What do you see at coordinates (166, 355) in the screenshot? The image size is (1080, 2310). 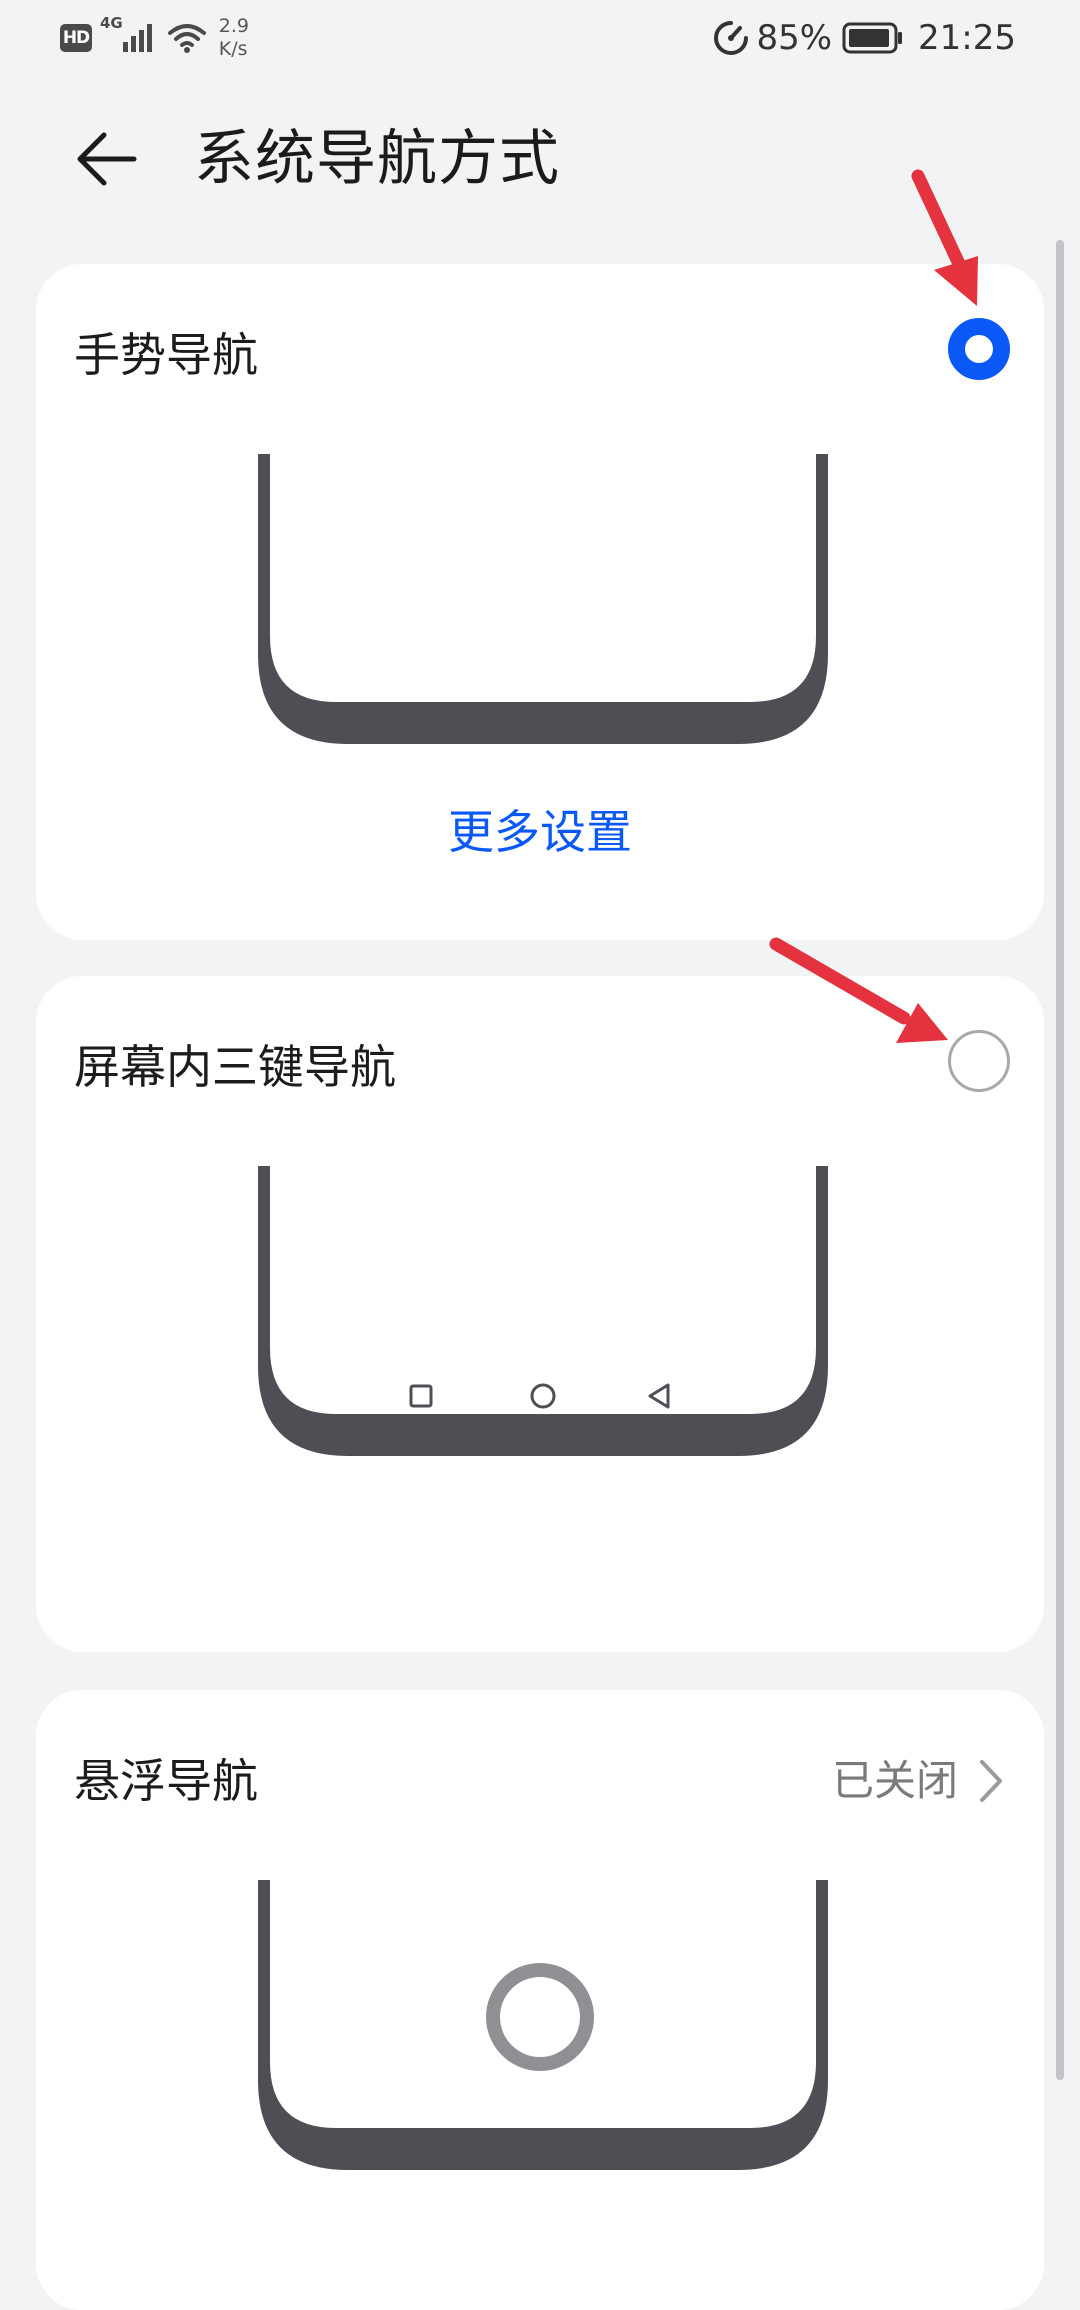 I see `gesture-navigation-title: 手势导航` at bounding box center [166, 355].